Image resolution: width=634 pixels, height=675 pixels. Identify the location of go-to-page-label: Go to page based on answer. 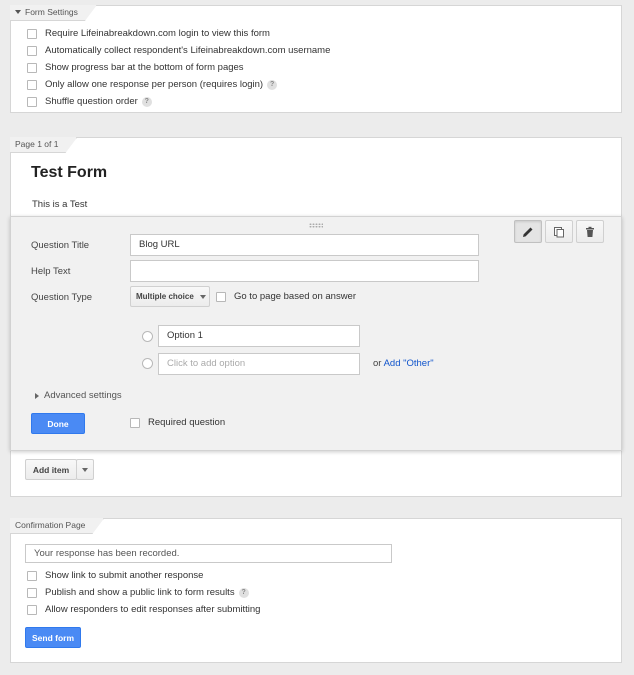
(295, 296).